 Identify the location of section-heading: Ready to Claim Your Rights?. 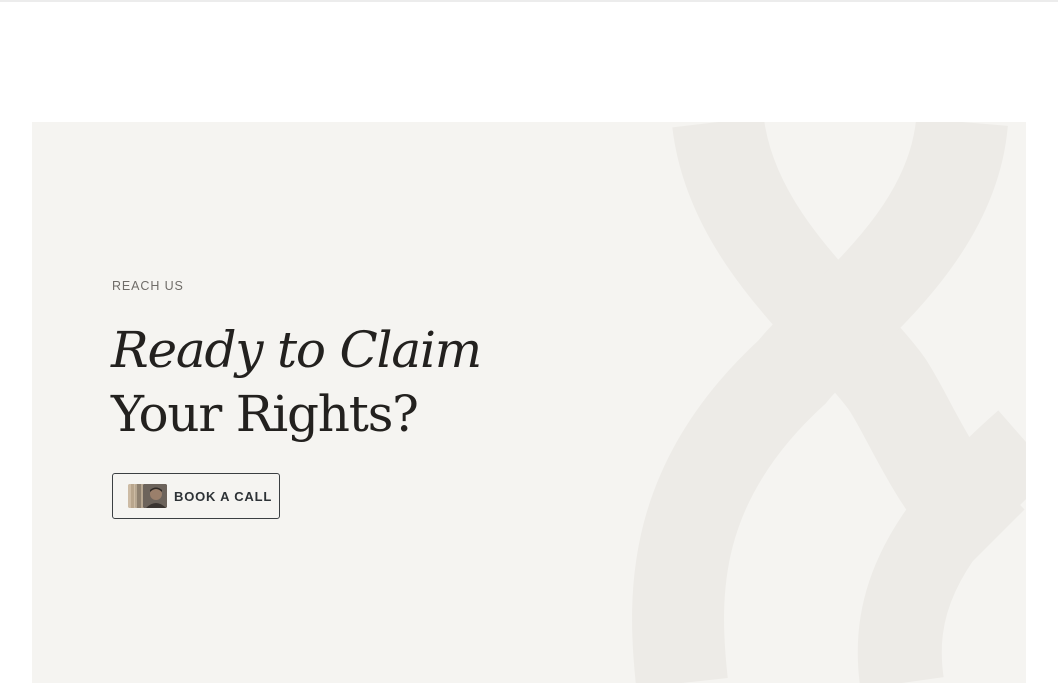
(296, 382).